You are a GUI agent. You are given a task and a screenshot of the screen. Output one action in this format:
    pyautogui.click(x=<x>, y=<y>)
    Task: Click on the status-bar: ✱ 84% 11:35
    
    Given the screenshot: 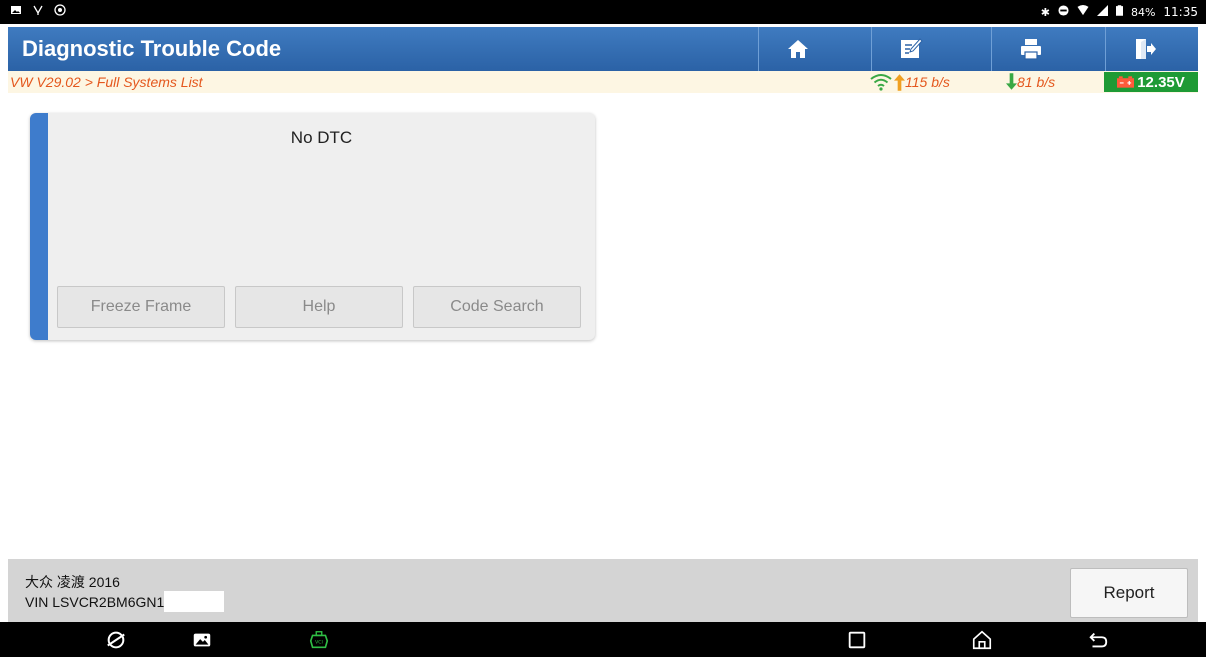 What is the action you would take?
    pyautogui.click(x=603, y=12)
    